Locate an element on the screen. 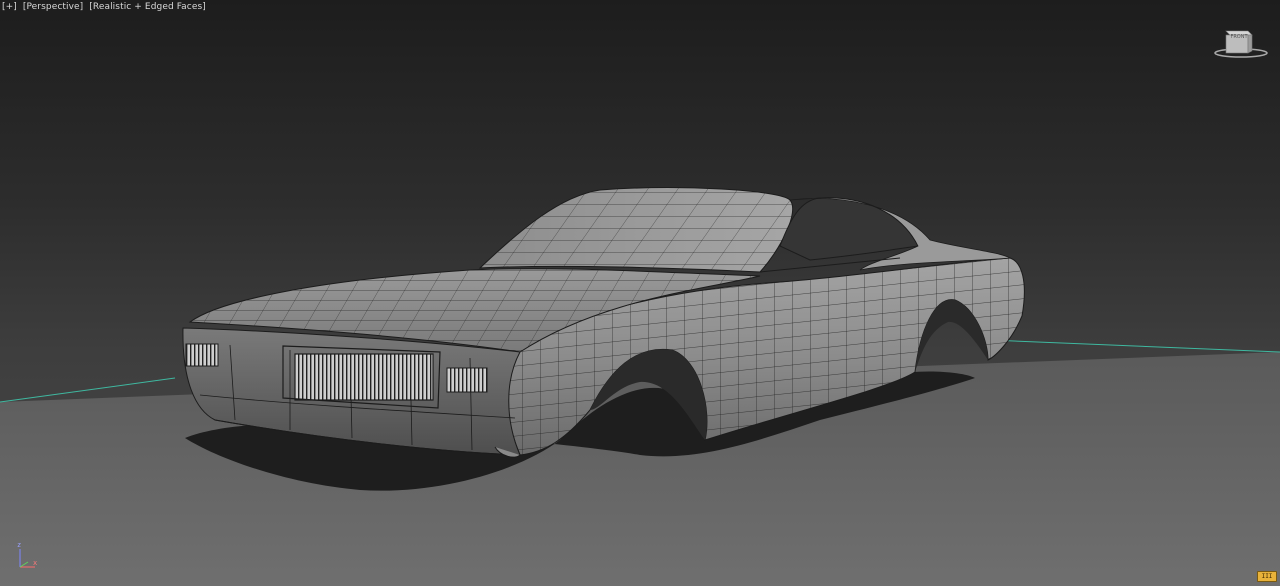 Image resolution: width=1280 pixels, height=586 pixels. left-headlight is located at coordinates (202, 355).